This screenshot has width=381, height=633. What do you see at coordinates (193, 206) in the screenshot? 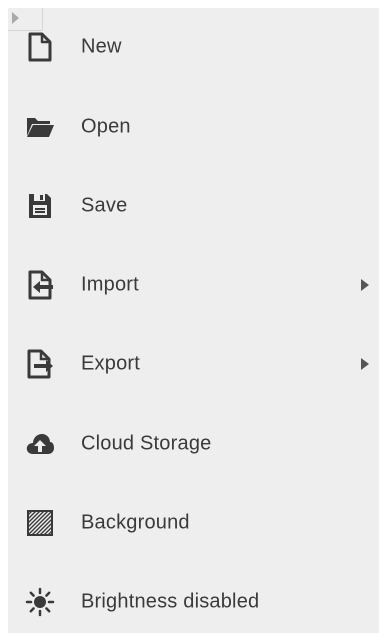
I see `menu-item-save: Save` at bounding box center [193, 206].